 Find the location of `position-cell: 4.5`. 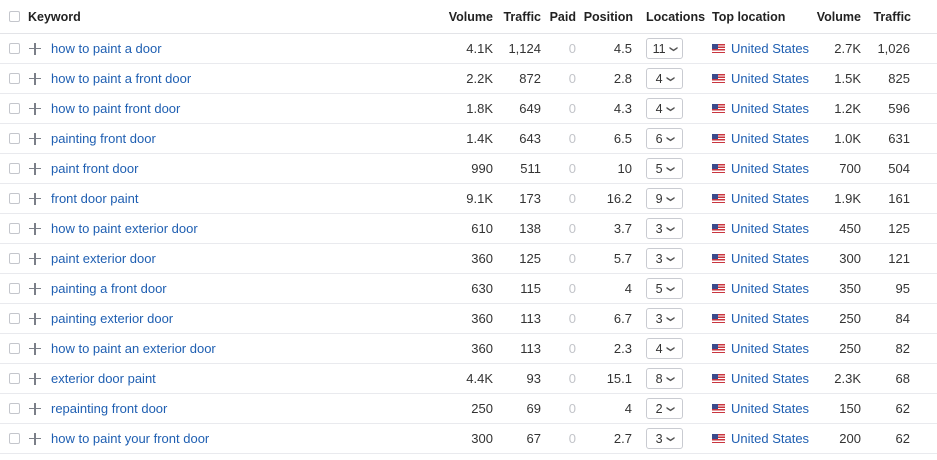

position-cell: 4.5 is located at coordinates (622, 48).